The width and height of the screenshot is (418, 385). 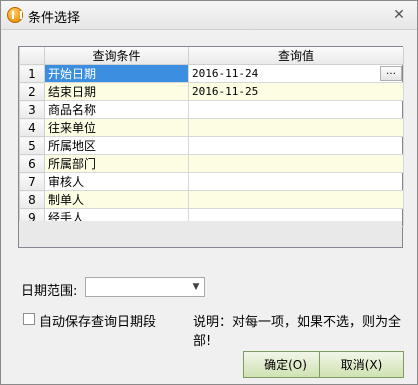 I want to click on condition-cell: 开始日期, so click(x=116, y=73).